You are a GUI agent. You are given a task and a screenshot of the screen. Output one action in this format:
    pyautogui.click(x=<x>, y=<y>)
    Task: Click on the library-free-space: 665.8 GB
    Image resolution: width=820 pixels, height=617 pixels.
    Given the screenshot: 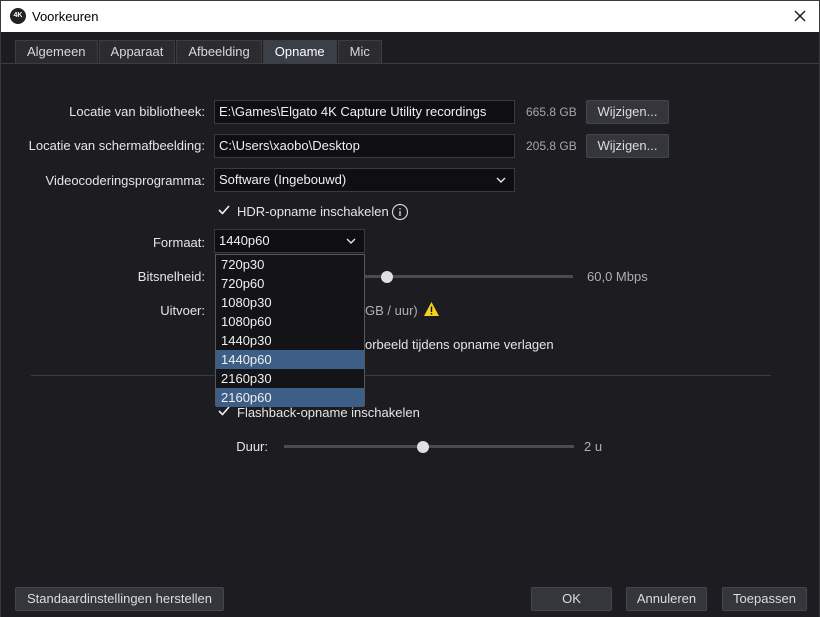 What is the action you would take?
    pyautogui.click(x=551, y=112)
    